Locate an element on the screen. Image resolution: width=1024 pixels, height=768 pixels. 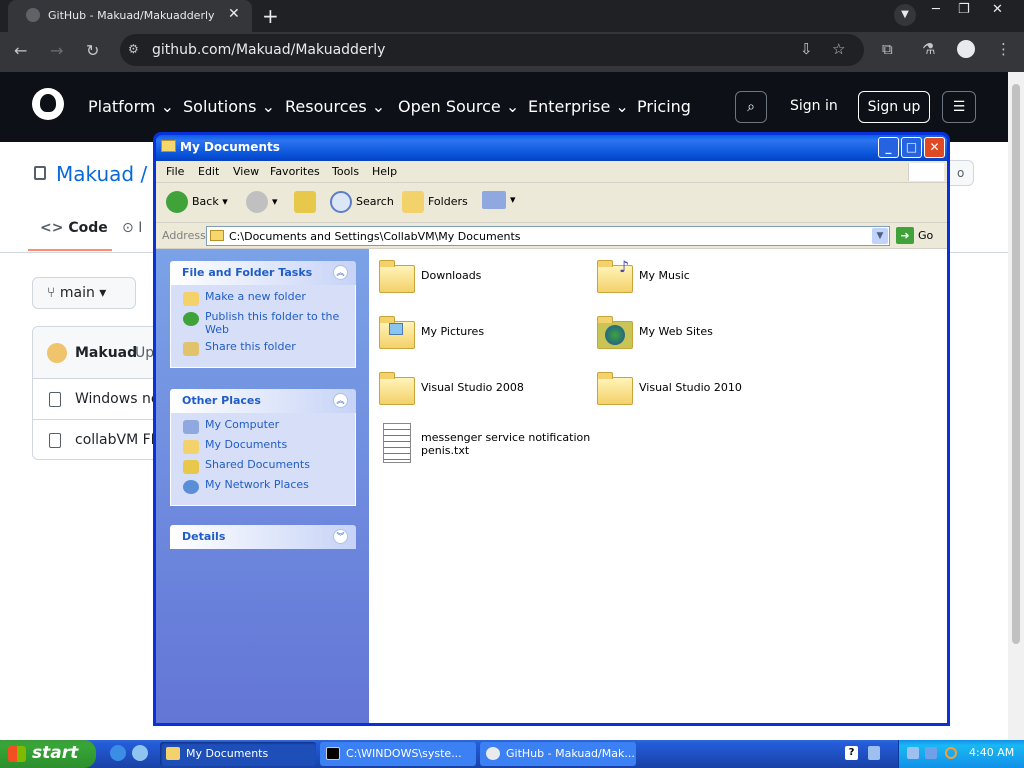
item-my-pictures: My Pictures is located at coordinates (485, 339).